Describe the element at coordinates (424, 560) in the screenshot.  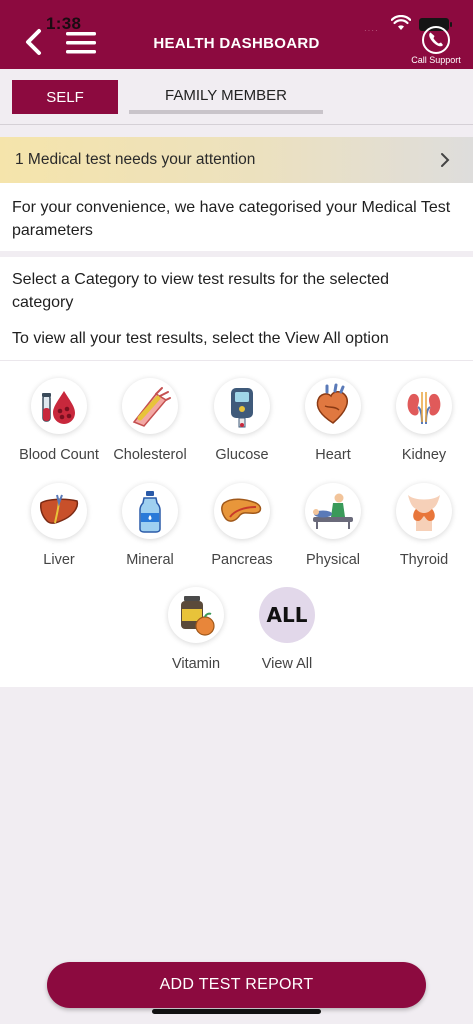
I see `category-label: Thyroid` at that location.